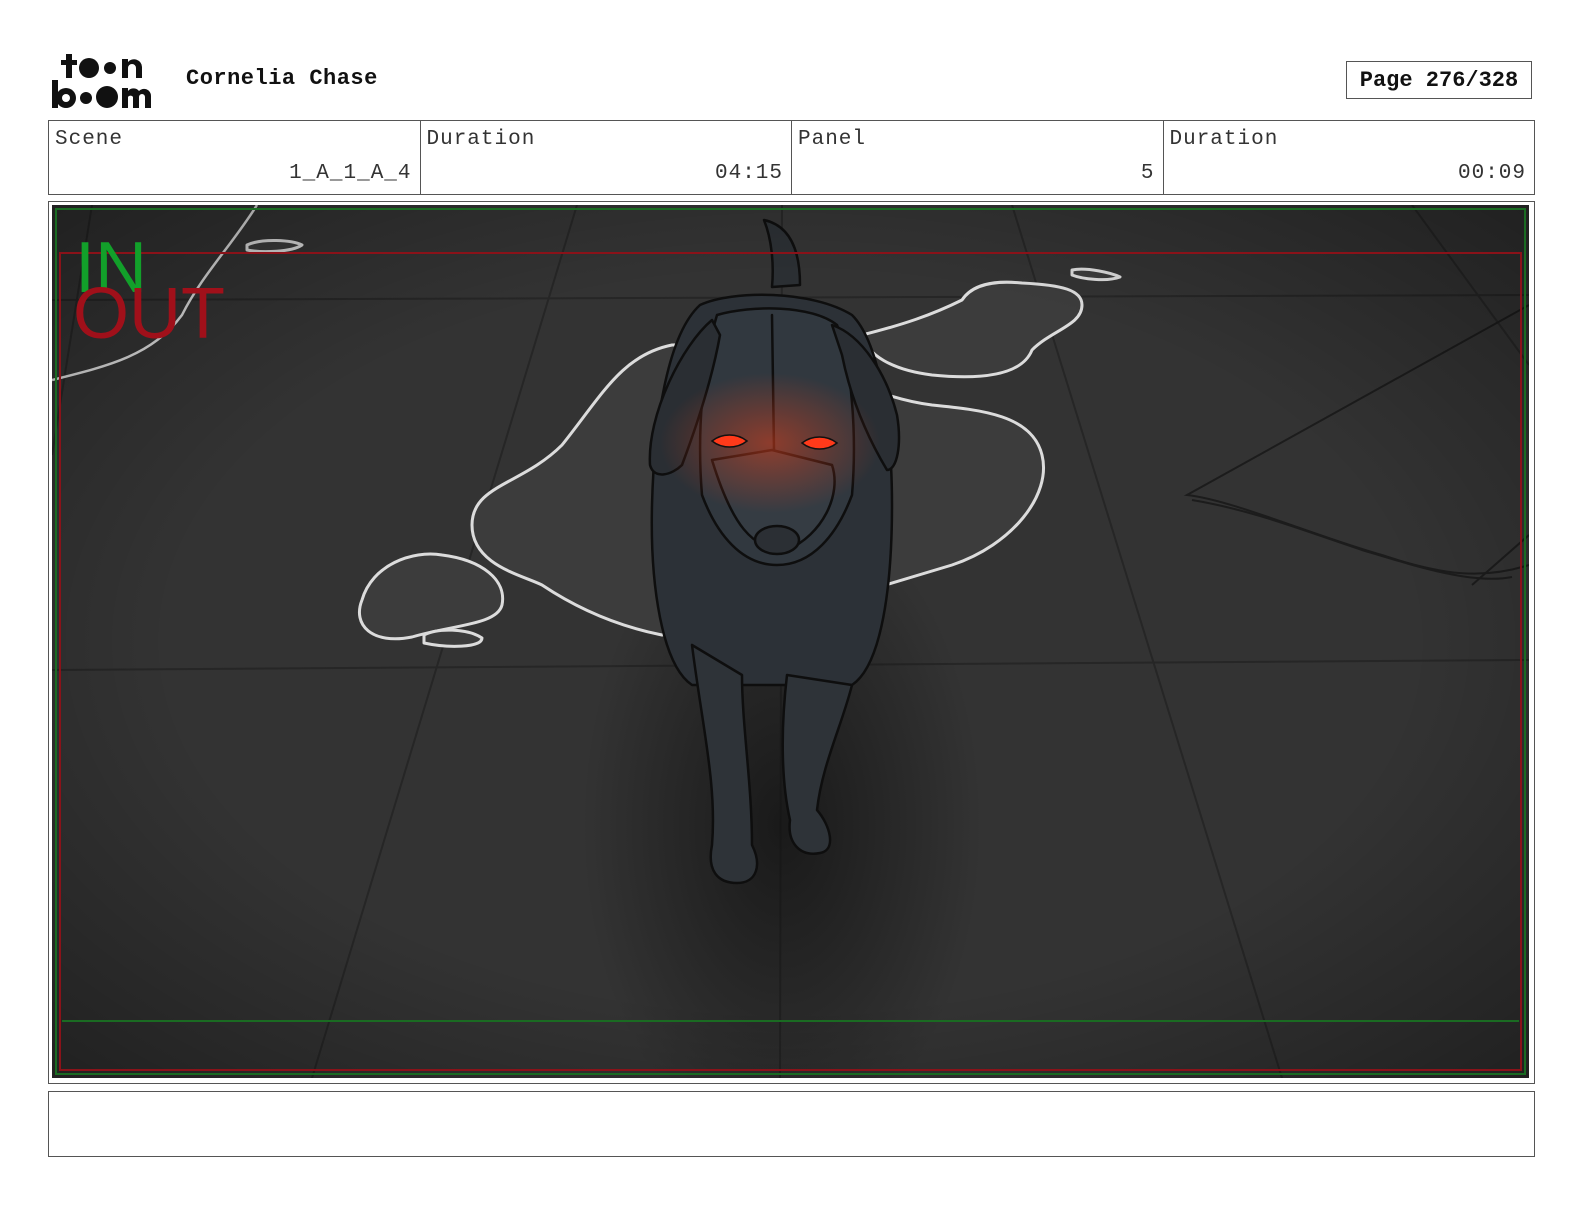 This screenshot has width=1584, height=1224. What do you see at coordinates (235, 157) in the screenshot?
I see `scene-cell: Scene 1_A_1_A_4` at bounding box center [235, 157].